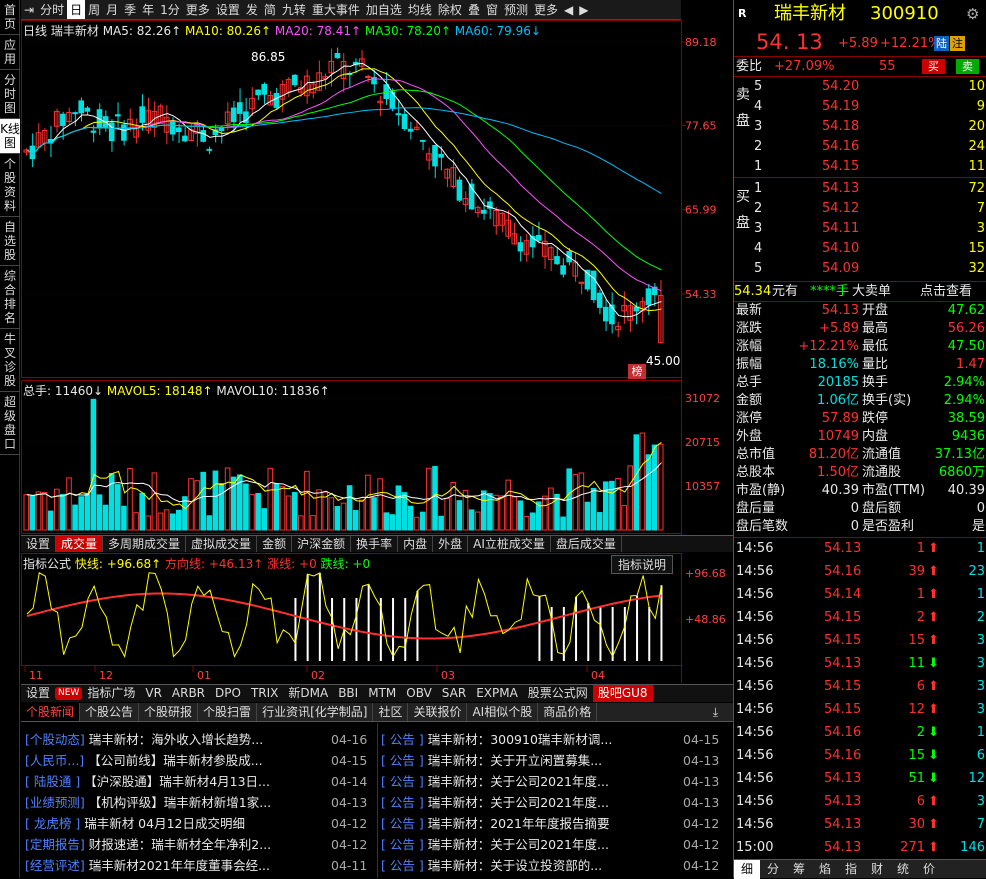 Image resolution: width=986 pixels, height=879 pixels. I want to click on news-tab-1: 个股公告, so click(110, 712).